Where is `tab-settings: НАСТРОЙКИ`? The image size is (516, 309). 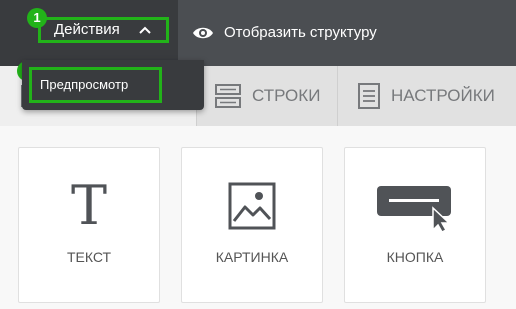
tab-settings: НАСТРОЙКИ is located at coordinates (426, 96).